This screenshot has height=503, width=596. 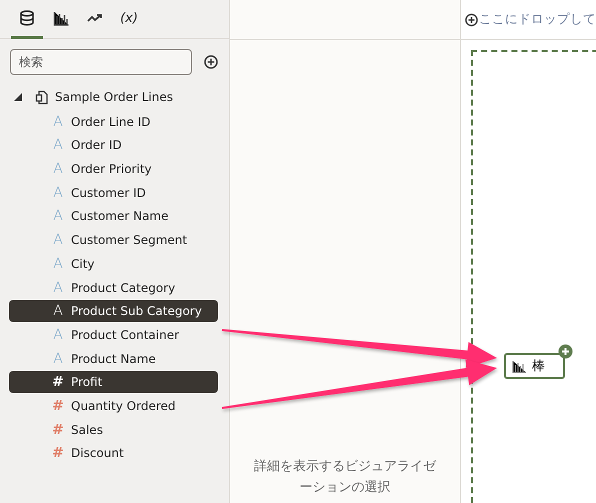 I want to click on collapse-icon, so click(x=18, y=97).